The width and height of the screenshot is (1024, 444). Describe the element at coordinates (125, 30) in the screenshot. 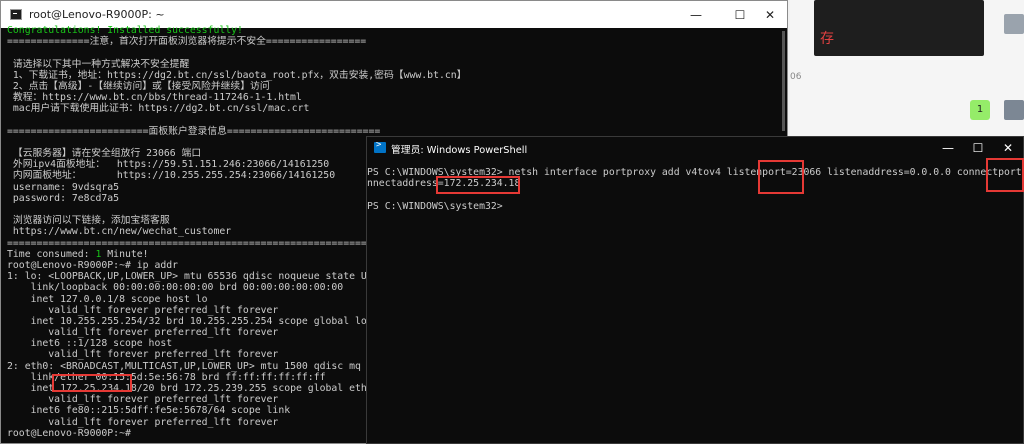

I see `terminal-line: Congratulations! Installed successfully!` at that location.